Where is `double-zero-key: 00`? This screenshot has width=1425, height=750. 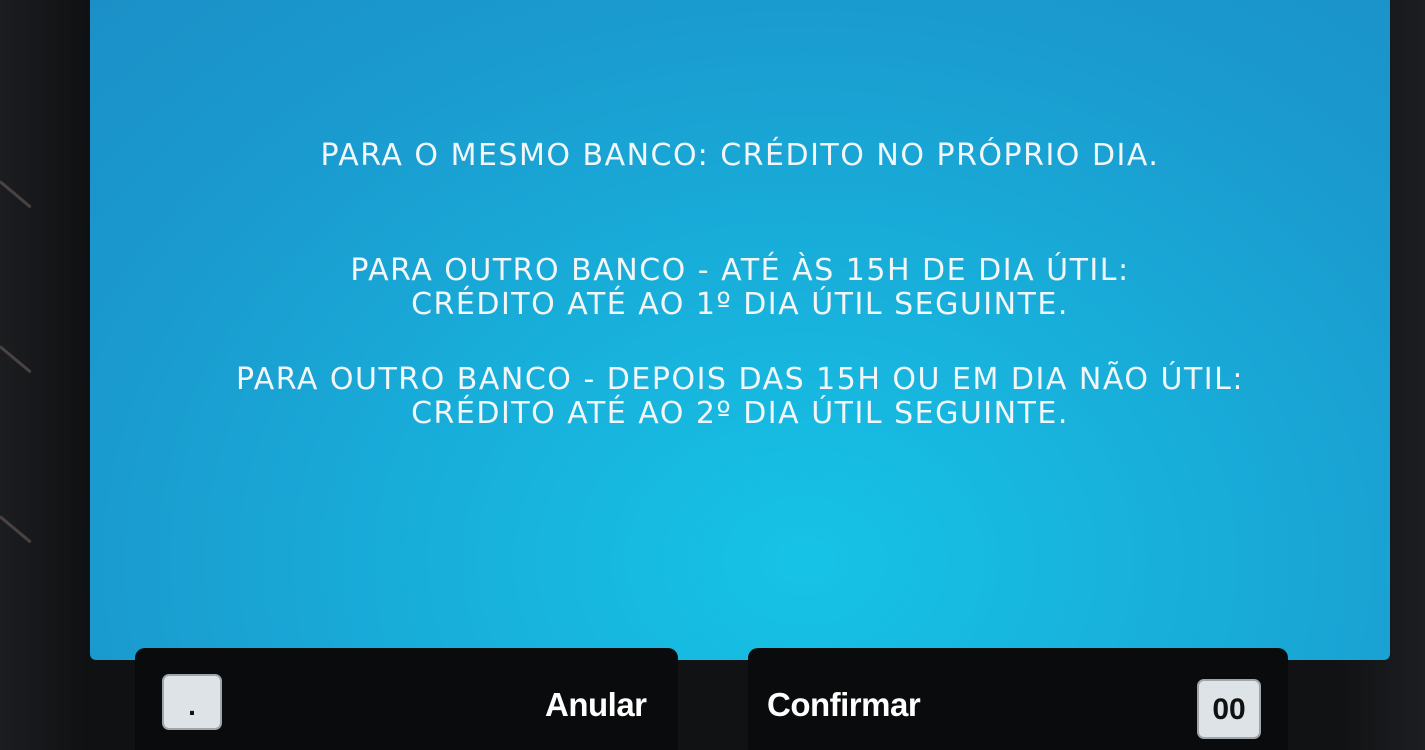 double-zero-key: 00 is located at coordinates (1229, 709).